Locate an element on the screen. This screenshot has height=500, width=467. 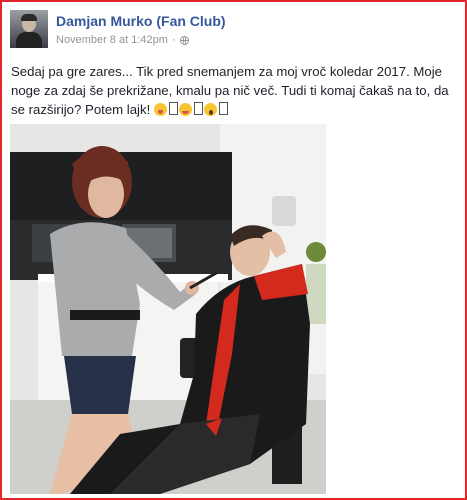
winking-tongue-emoji is located at coordinates (185, 109).